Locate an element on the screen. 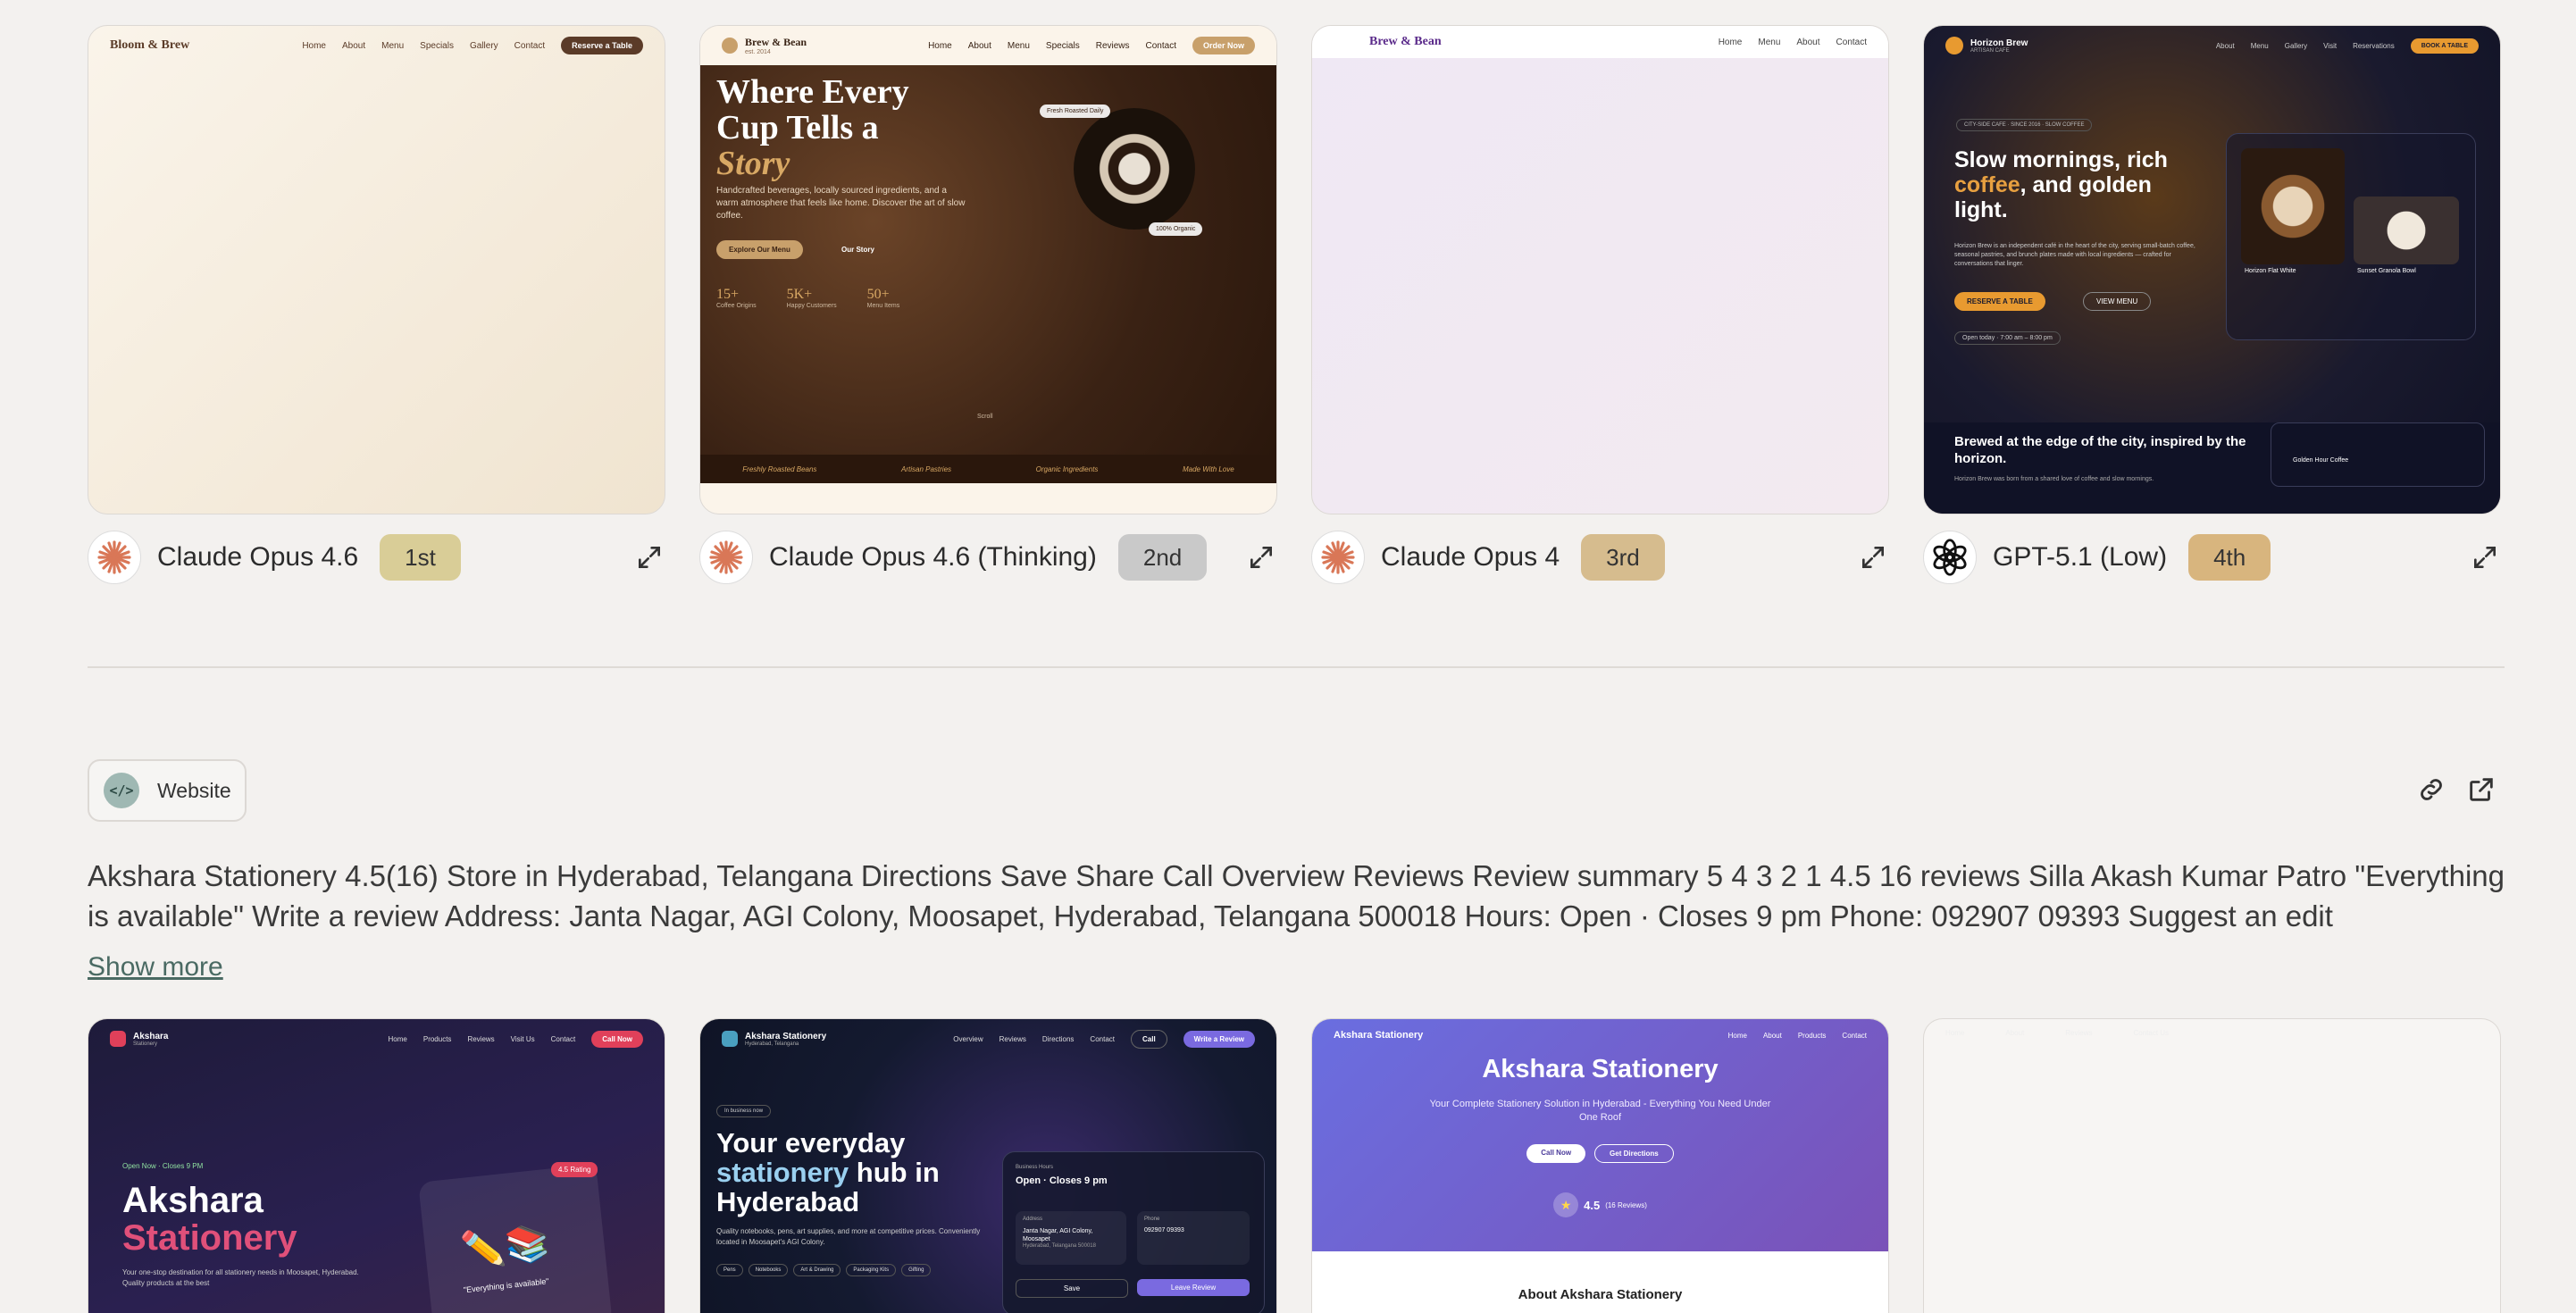  preview-brand: Brew & Bean is located at coordinates (1406, 41).